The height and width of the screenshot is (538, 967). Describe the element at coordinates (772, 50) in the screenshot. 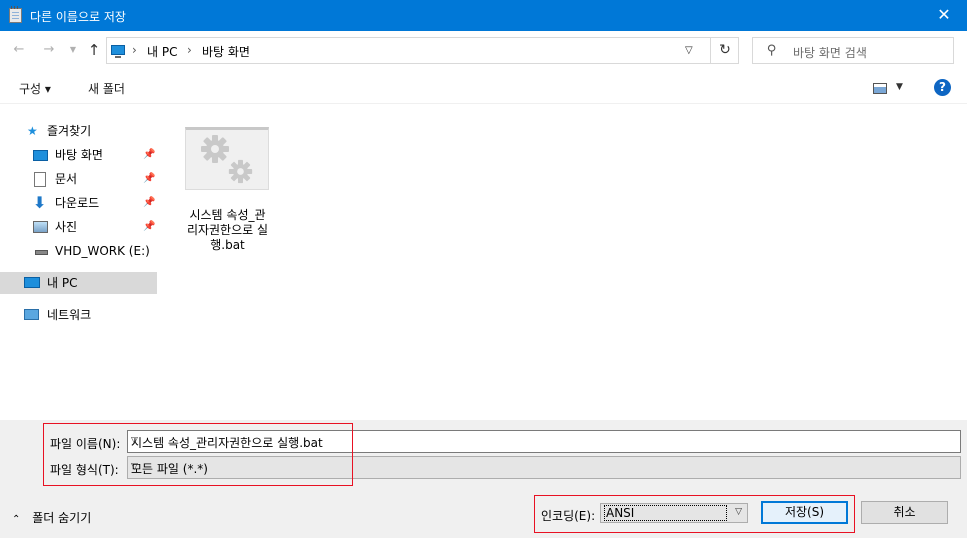

I see `search-icon: ⚲` at that location.